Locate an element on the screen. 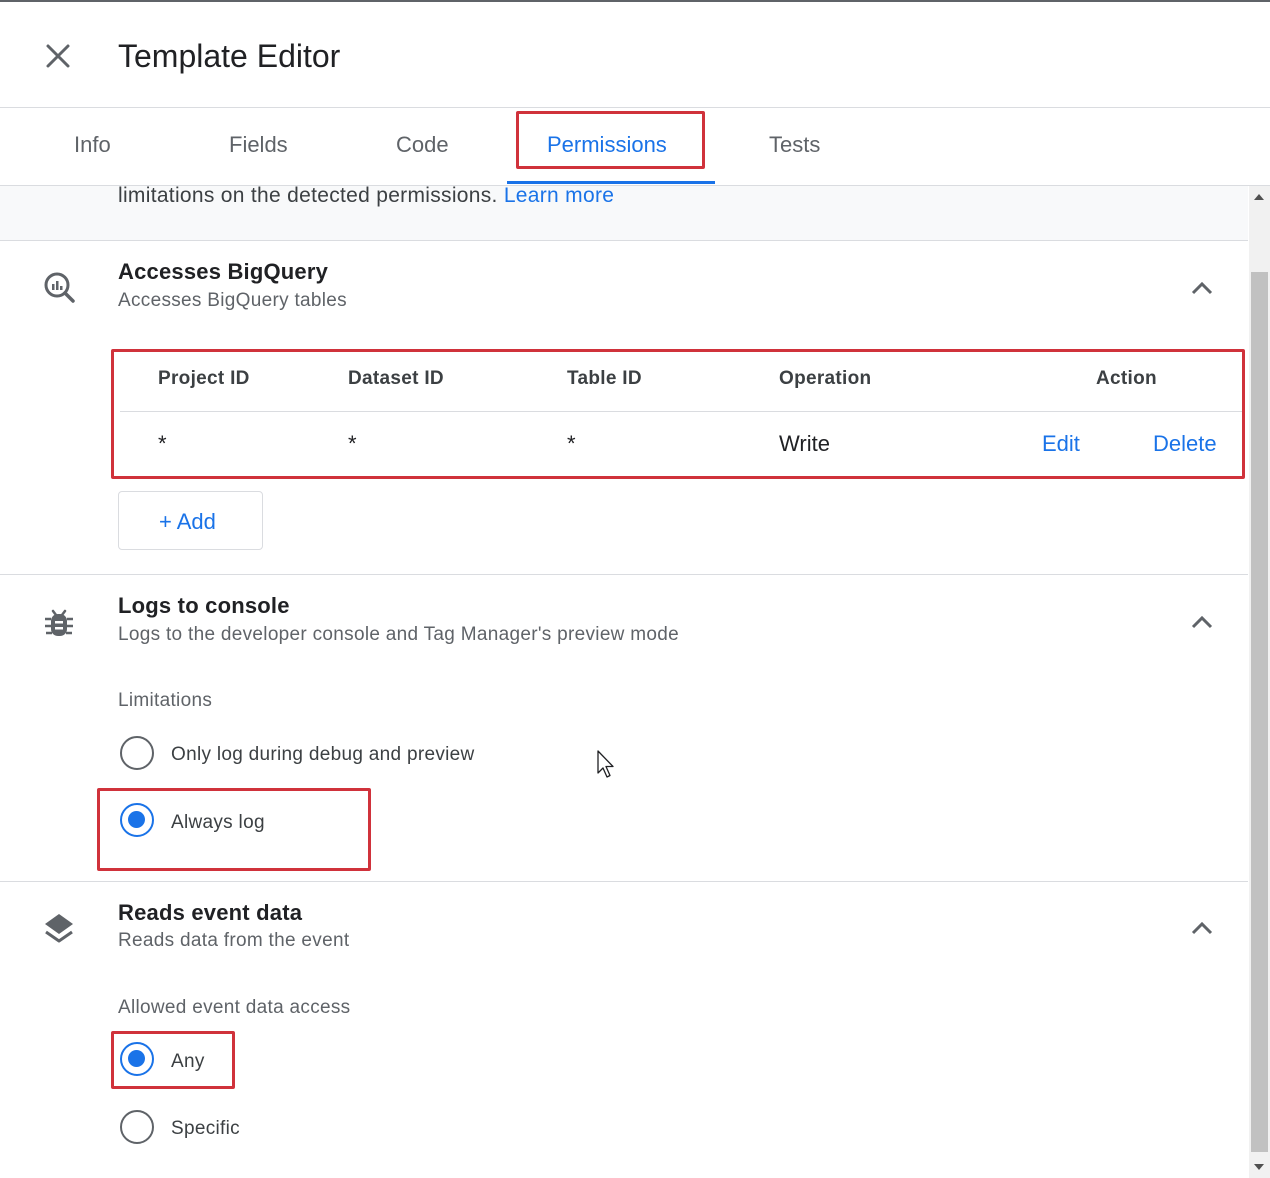 Image resolution: width=1270 pixels, height=1178 pixels. table-header-divider is located at coordinates (681, 411).